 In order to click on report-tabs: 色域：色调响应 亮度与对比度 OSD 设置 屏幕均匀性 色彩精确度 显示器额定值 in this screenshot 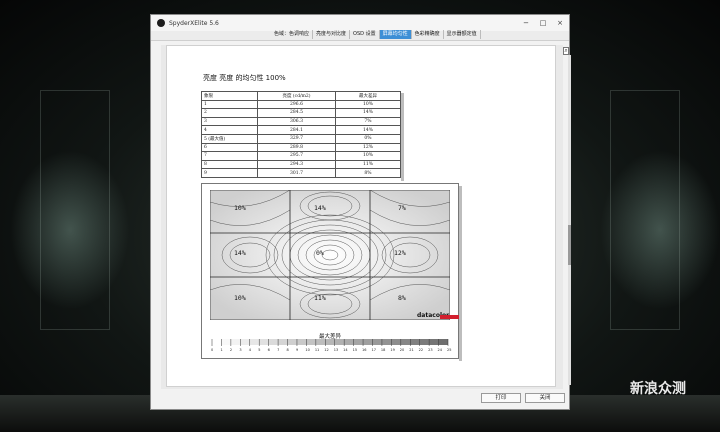, I will do `click(376, 34)`.